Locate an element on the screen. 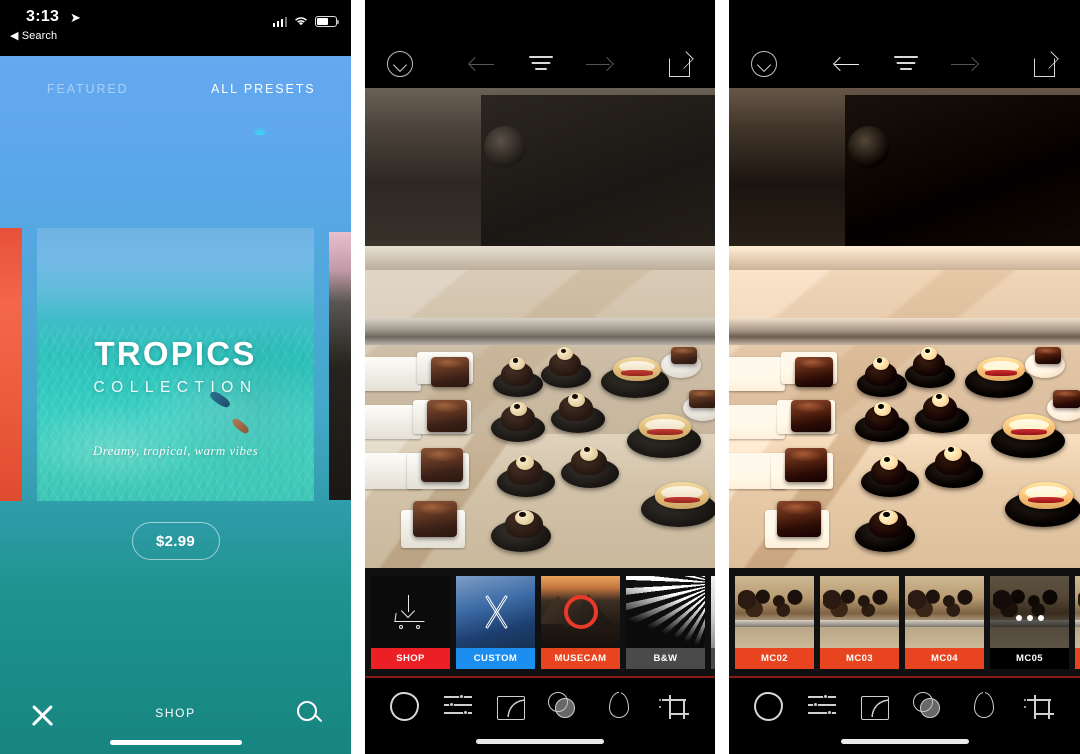 This screenshot has height=754, width=1080. preset-label: E is located at coordinates (713, 658).